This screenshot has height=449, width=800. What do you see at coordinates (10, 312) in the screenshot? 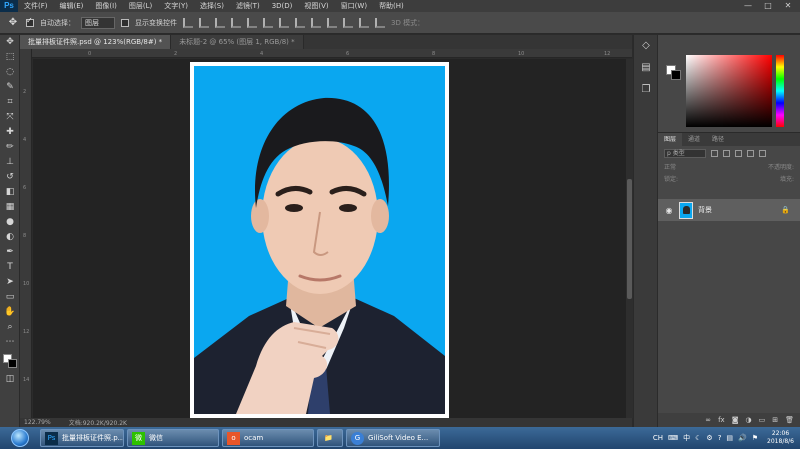
I see `hand-icon: ✋` at bounding box center [10, 312].